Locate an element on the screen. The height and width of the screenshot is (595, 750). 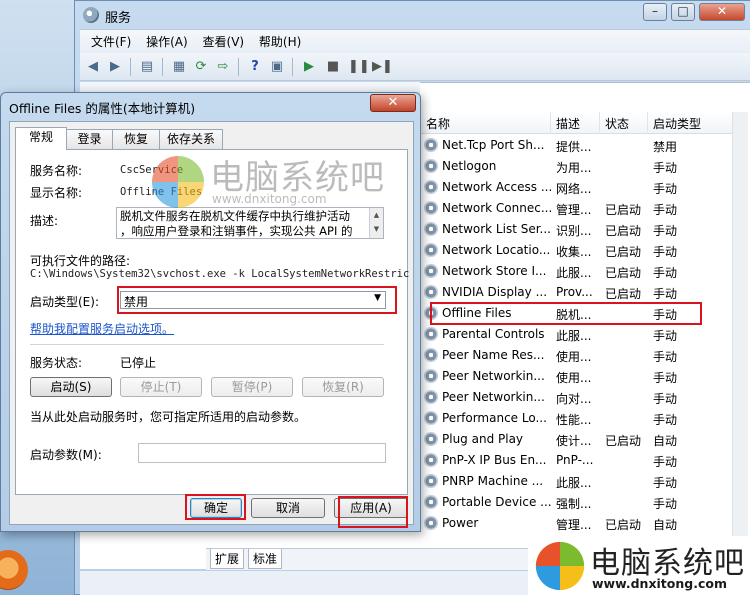
service-status-label: 服务状态: is located at coordinates (56, 363).